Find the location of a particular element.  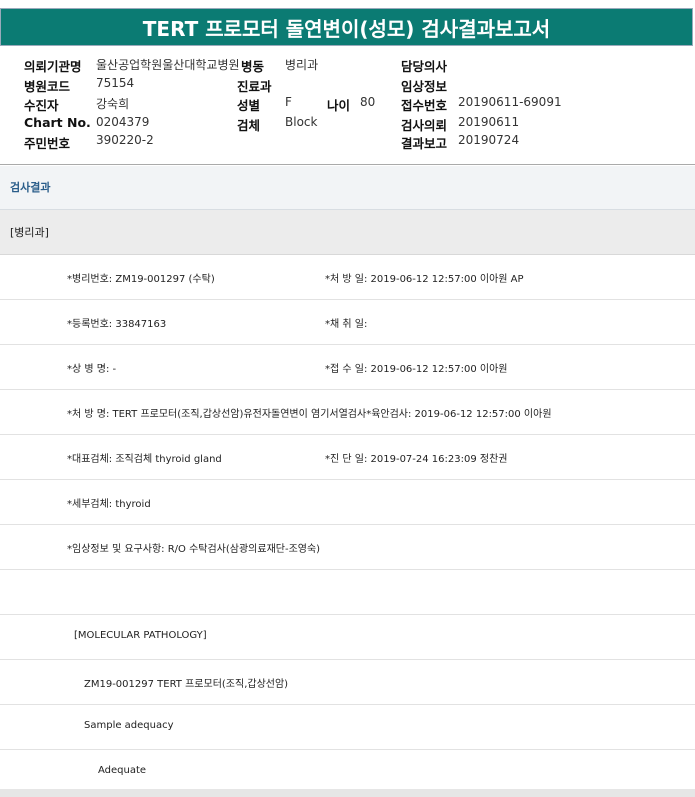

age-label: 나이 is located at coordinates (339, 105).